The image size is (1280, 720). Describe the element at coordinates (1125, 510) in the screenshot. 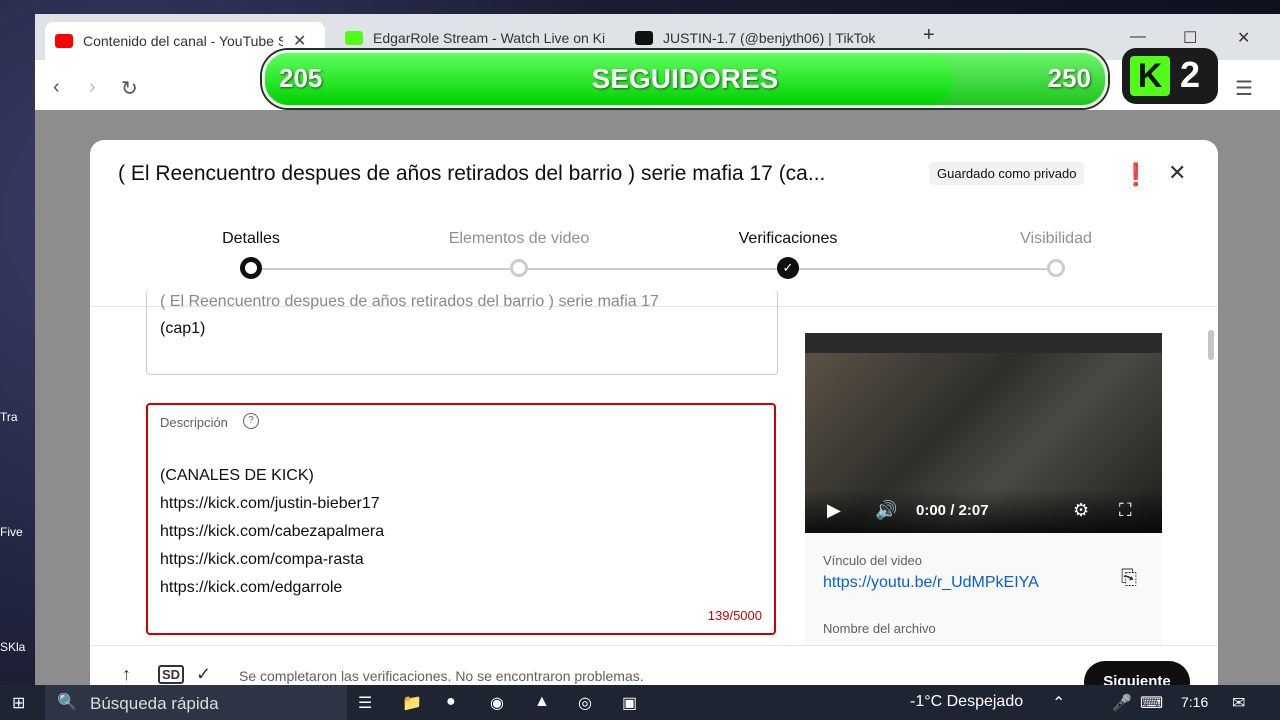

I see `fullscreen-icon: ⛶` at that location.